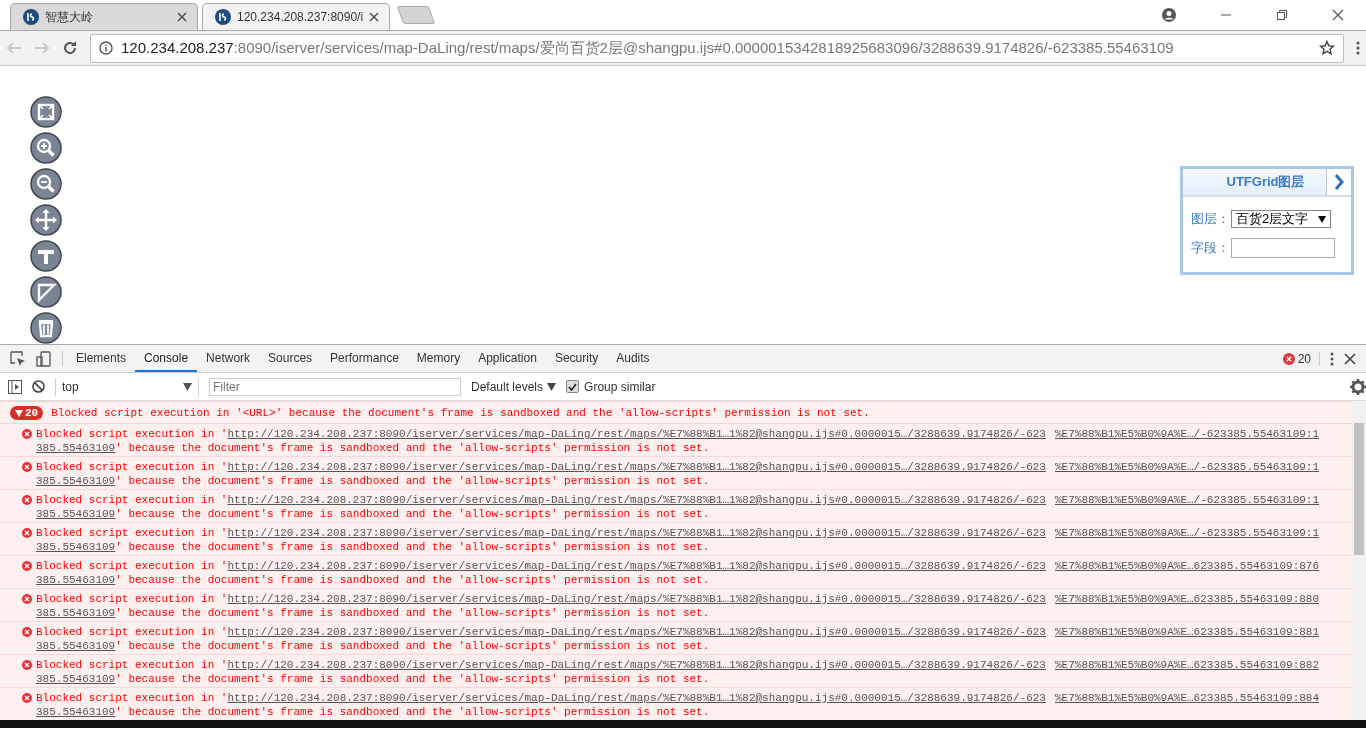  Describe the element at coordinates (15, 386) in the screenshot. I see `sidebar-toggle-icon` at that location.